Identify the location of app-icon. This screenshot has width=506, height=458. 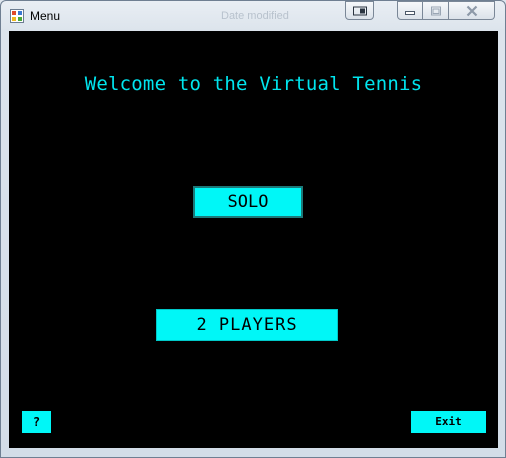
(17, 16).